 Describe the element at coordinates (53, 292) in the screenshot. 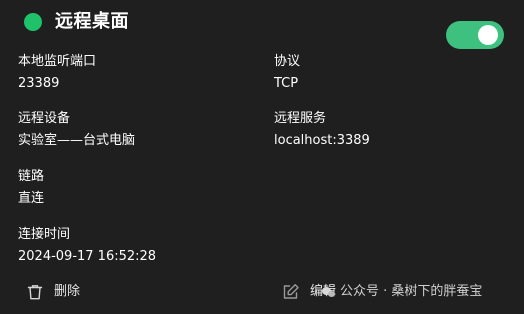

I see `delete-button: 删除` at that location.